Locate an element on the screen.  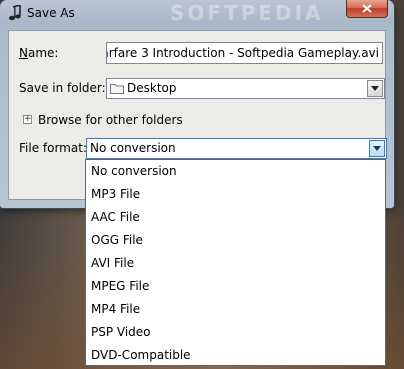
dropdown-option-avi: AVI File is located at coordinates (235, 263).